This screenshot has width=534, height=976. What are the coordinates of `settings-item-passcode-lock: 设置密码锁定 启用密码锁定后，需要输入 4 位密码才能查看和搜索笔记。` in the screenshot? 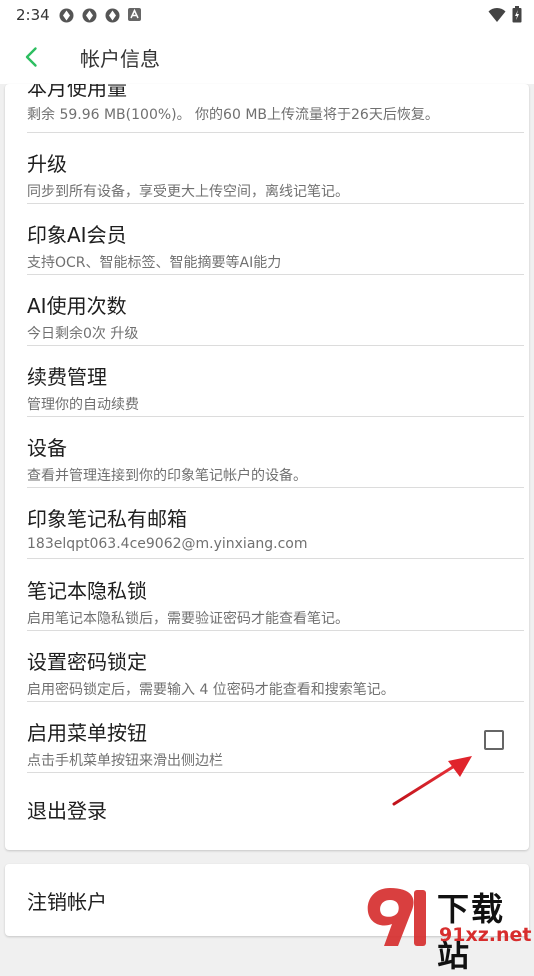 It's located at (275, 666).